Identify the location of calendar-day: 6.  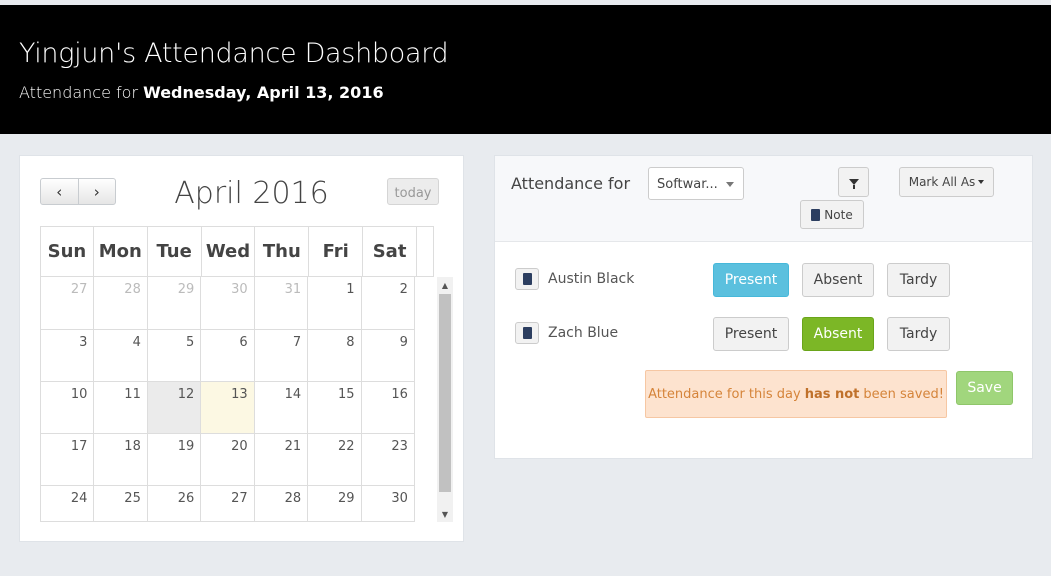
(228, 355).